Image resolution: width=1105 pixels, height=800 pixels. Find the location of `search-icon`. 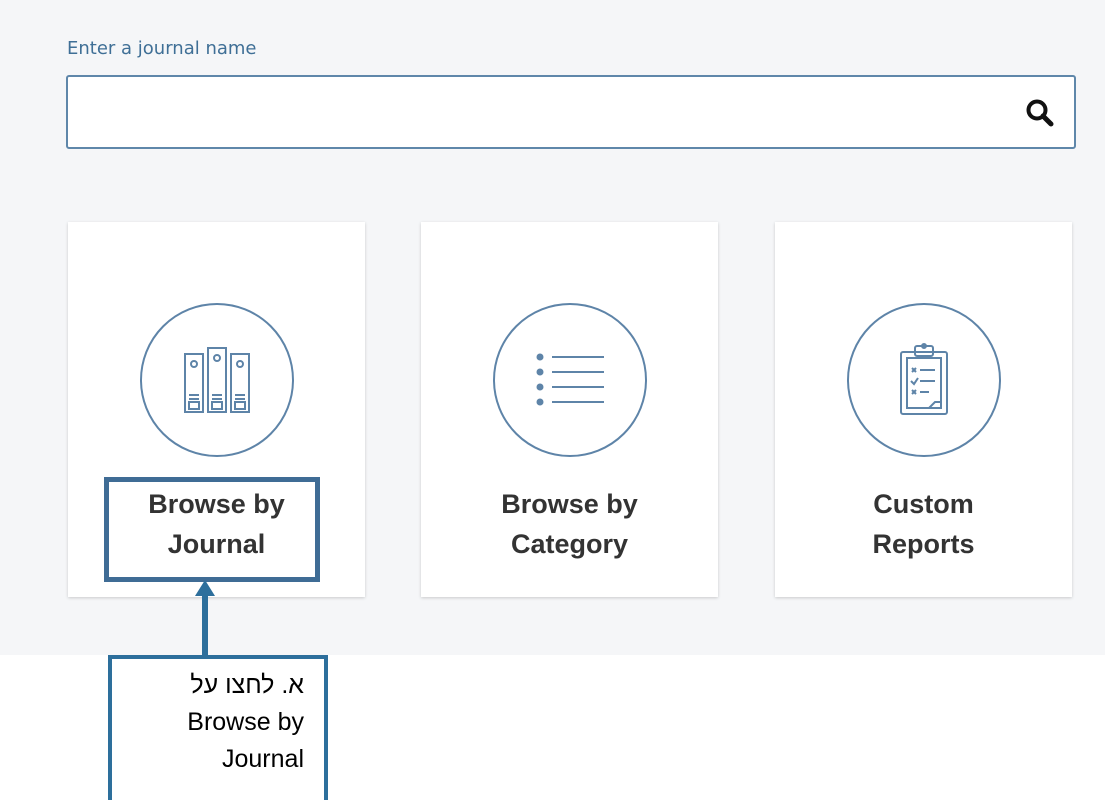

search-icon is located at coordinates (1040, 113).